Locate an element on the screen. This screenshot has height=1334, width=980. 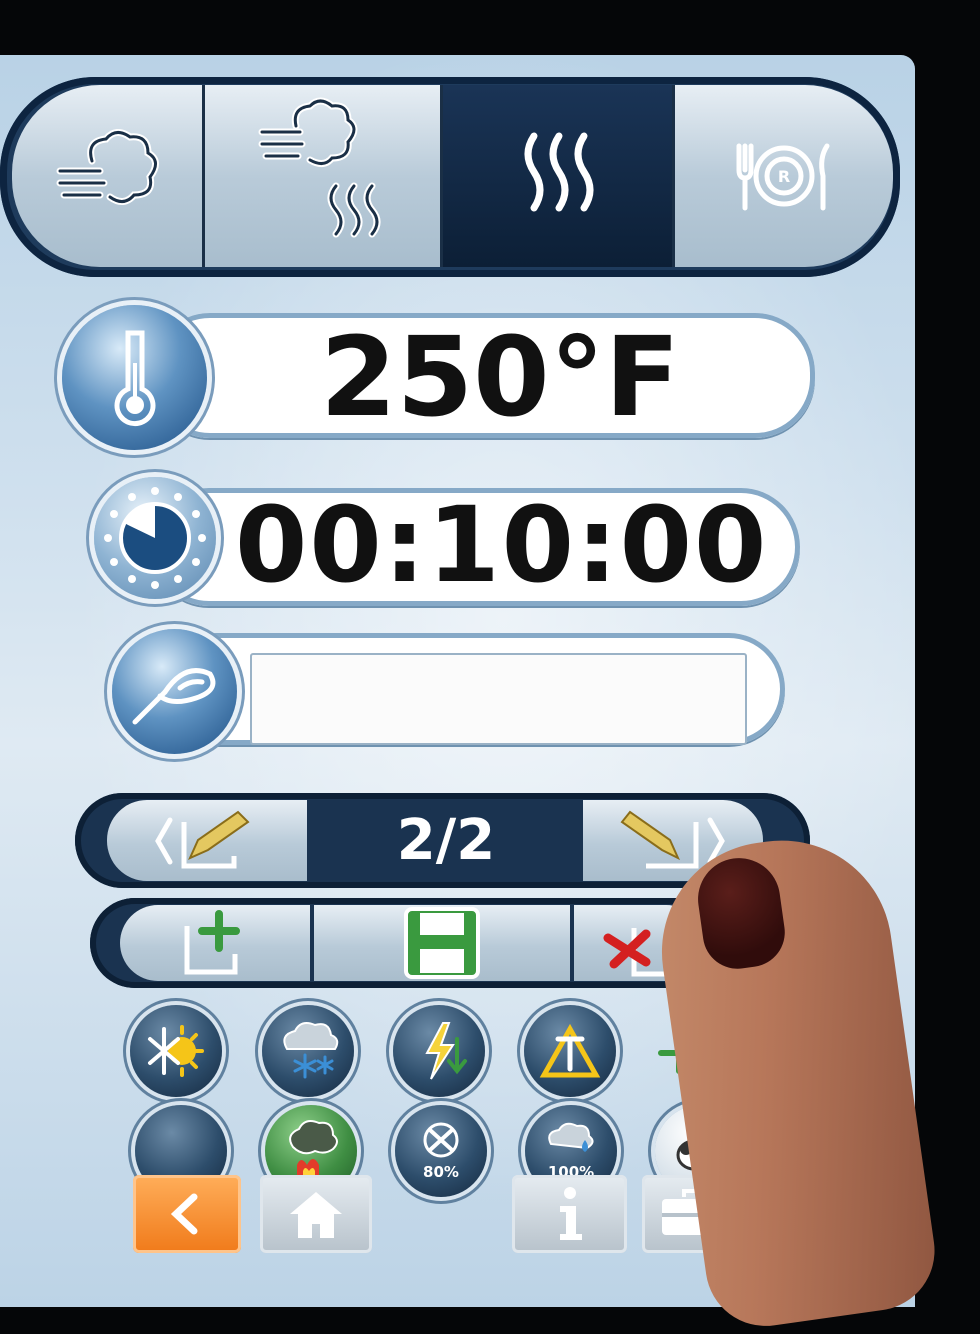
mode-steam is located at coordinates (108, 176).